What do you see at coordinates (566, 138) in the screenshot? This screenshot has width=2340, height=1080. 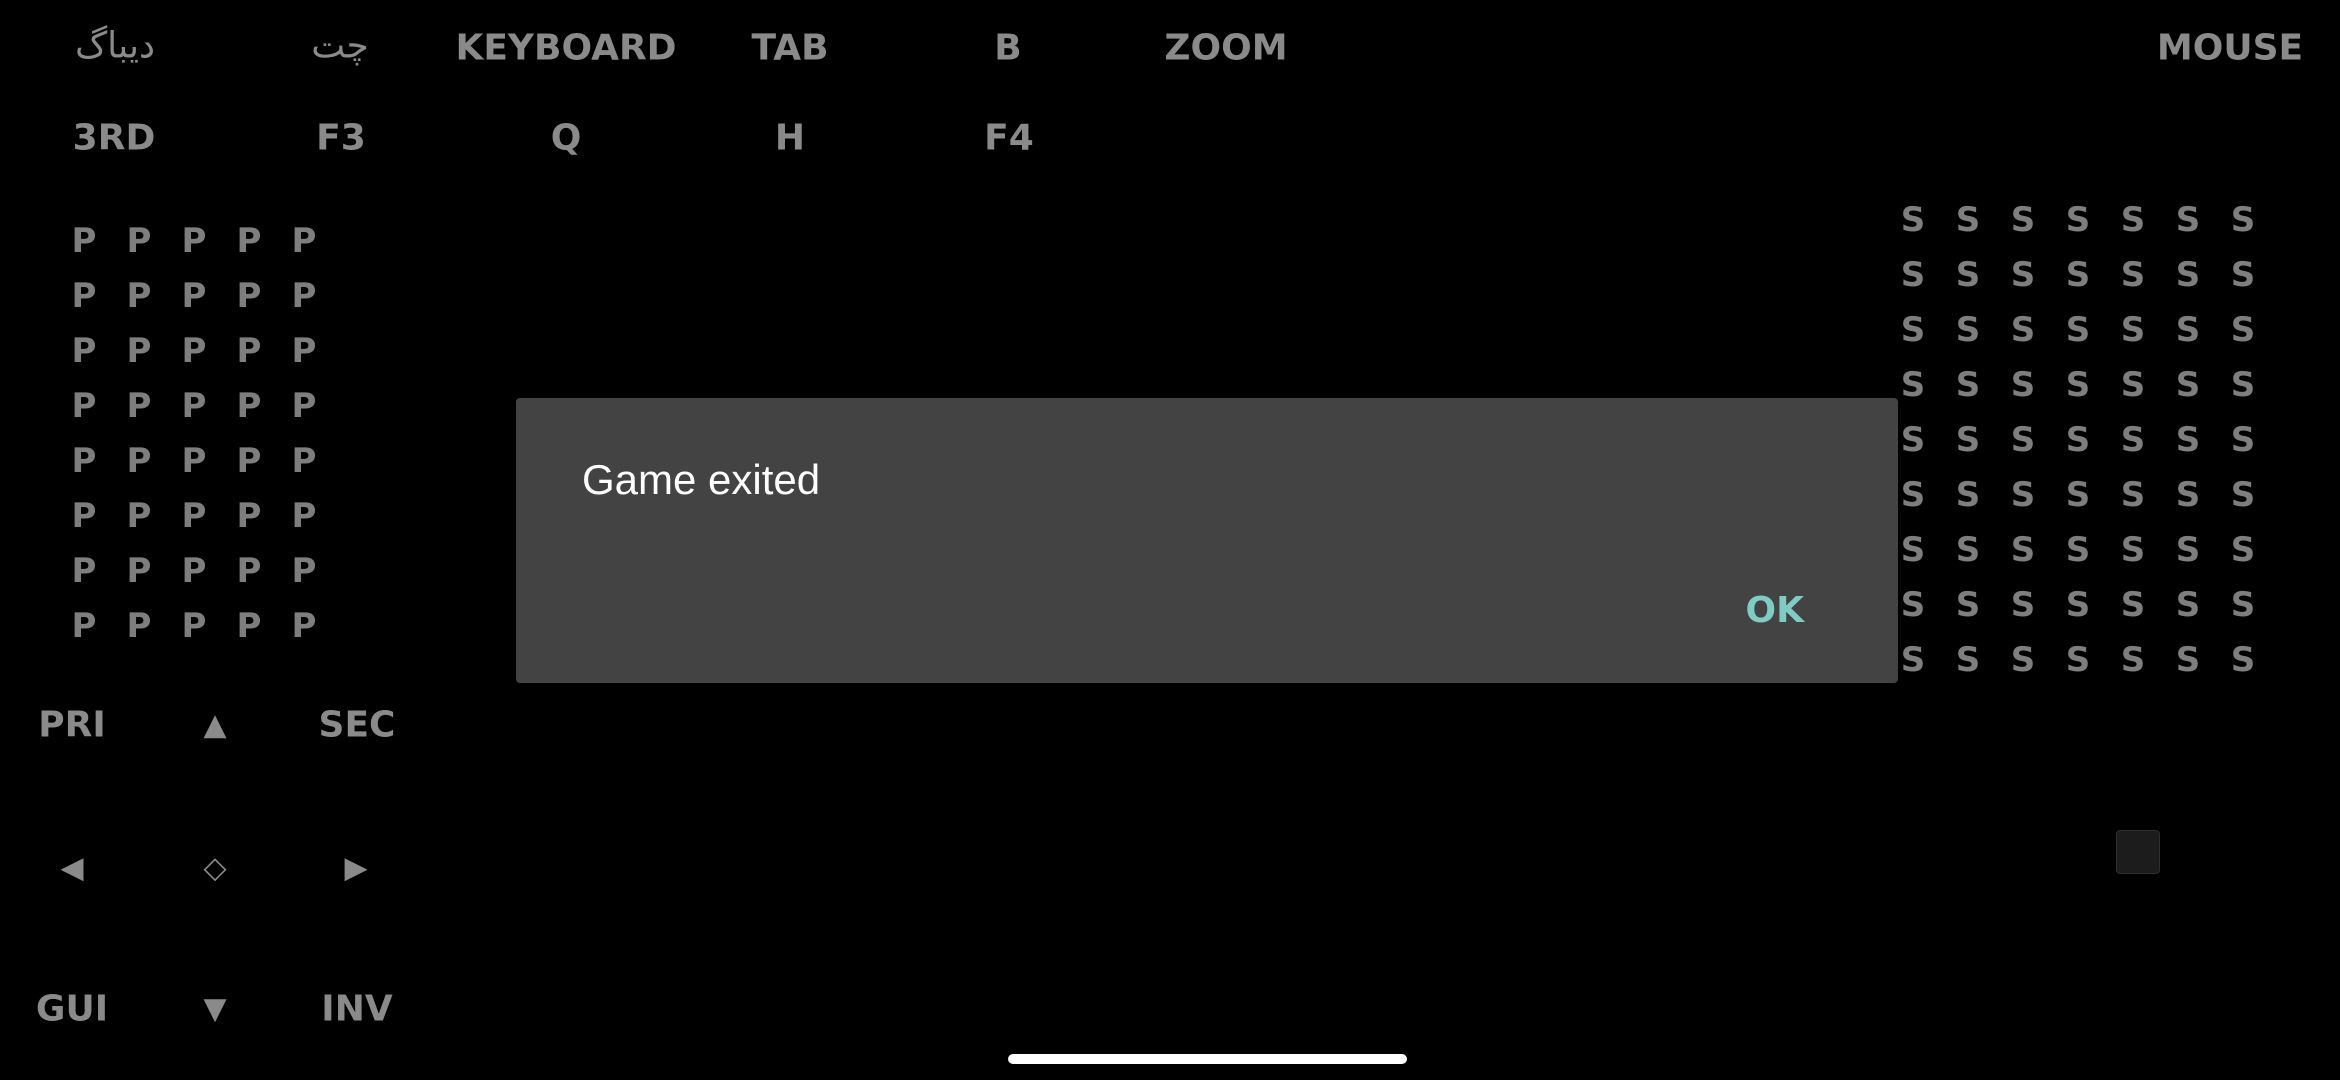 I see `q-button: Q` at bounding box center [566, 138].